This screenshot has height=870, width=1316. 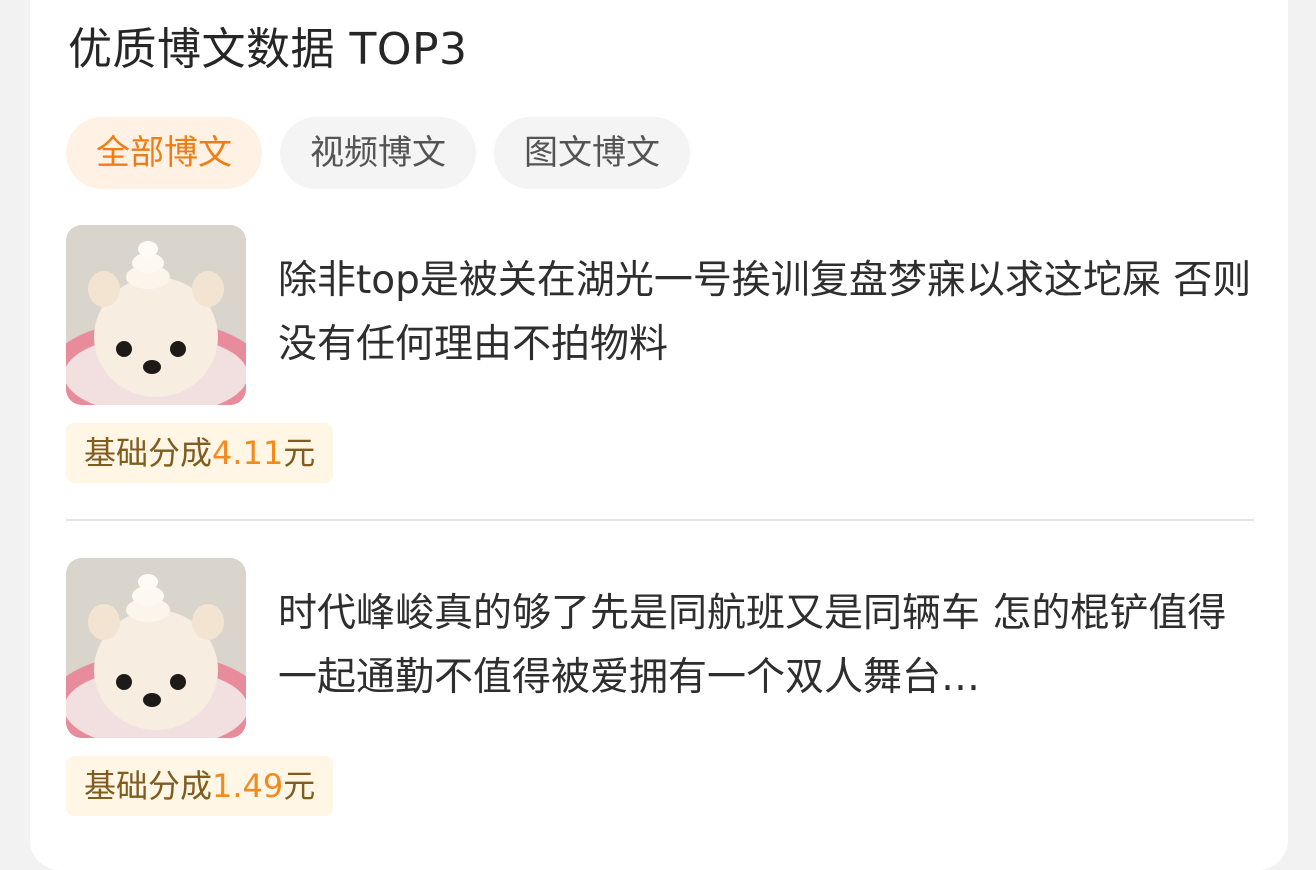 I want to click on post-text: 除非top是被关在湖光一号挨训复盘梦寐以求这坨屎 否则没有任何理由不拍物料, so click(x=765, y=313).